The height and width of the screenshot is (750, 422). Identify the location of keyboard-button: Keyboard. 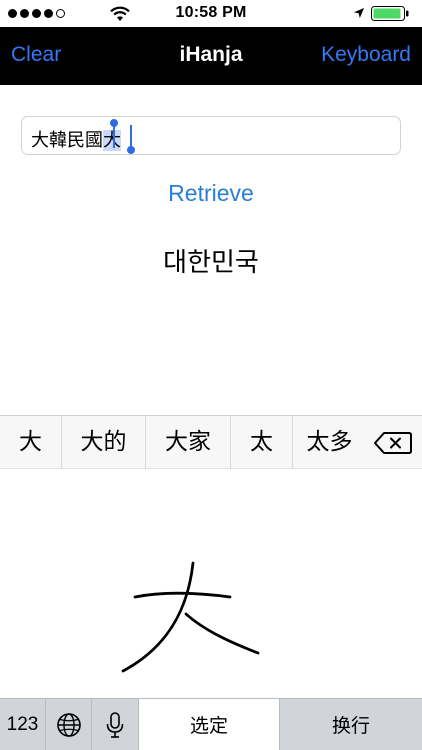
(366, 55).